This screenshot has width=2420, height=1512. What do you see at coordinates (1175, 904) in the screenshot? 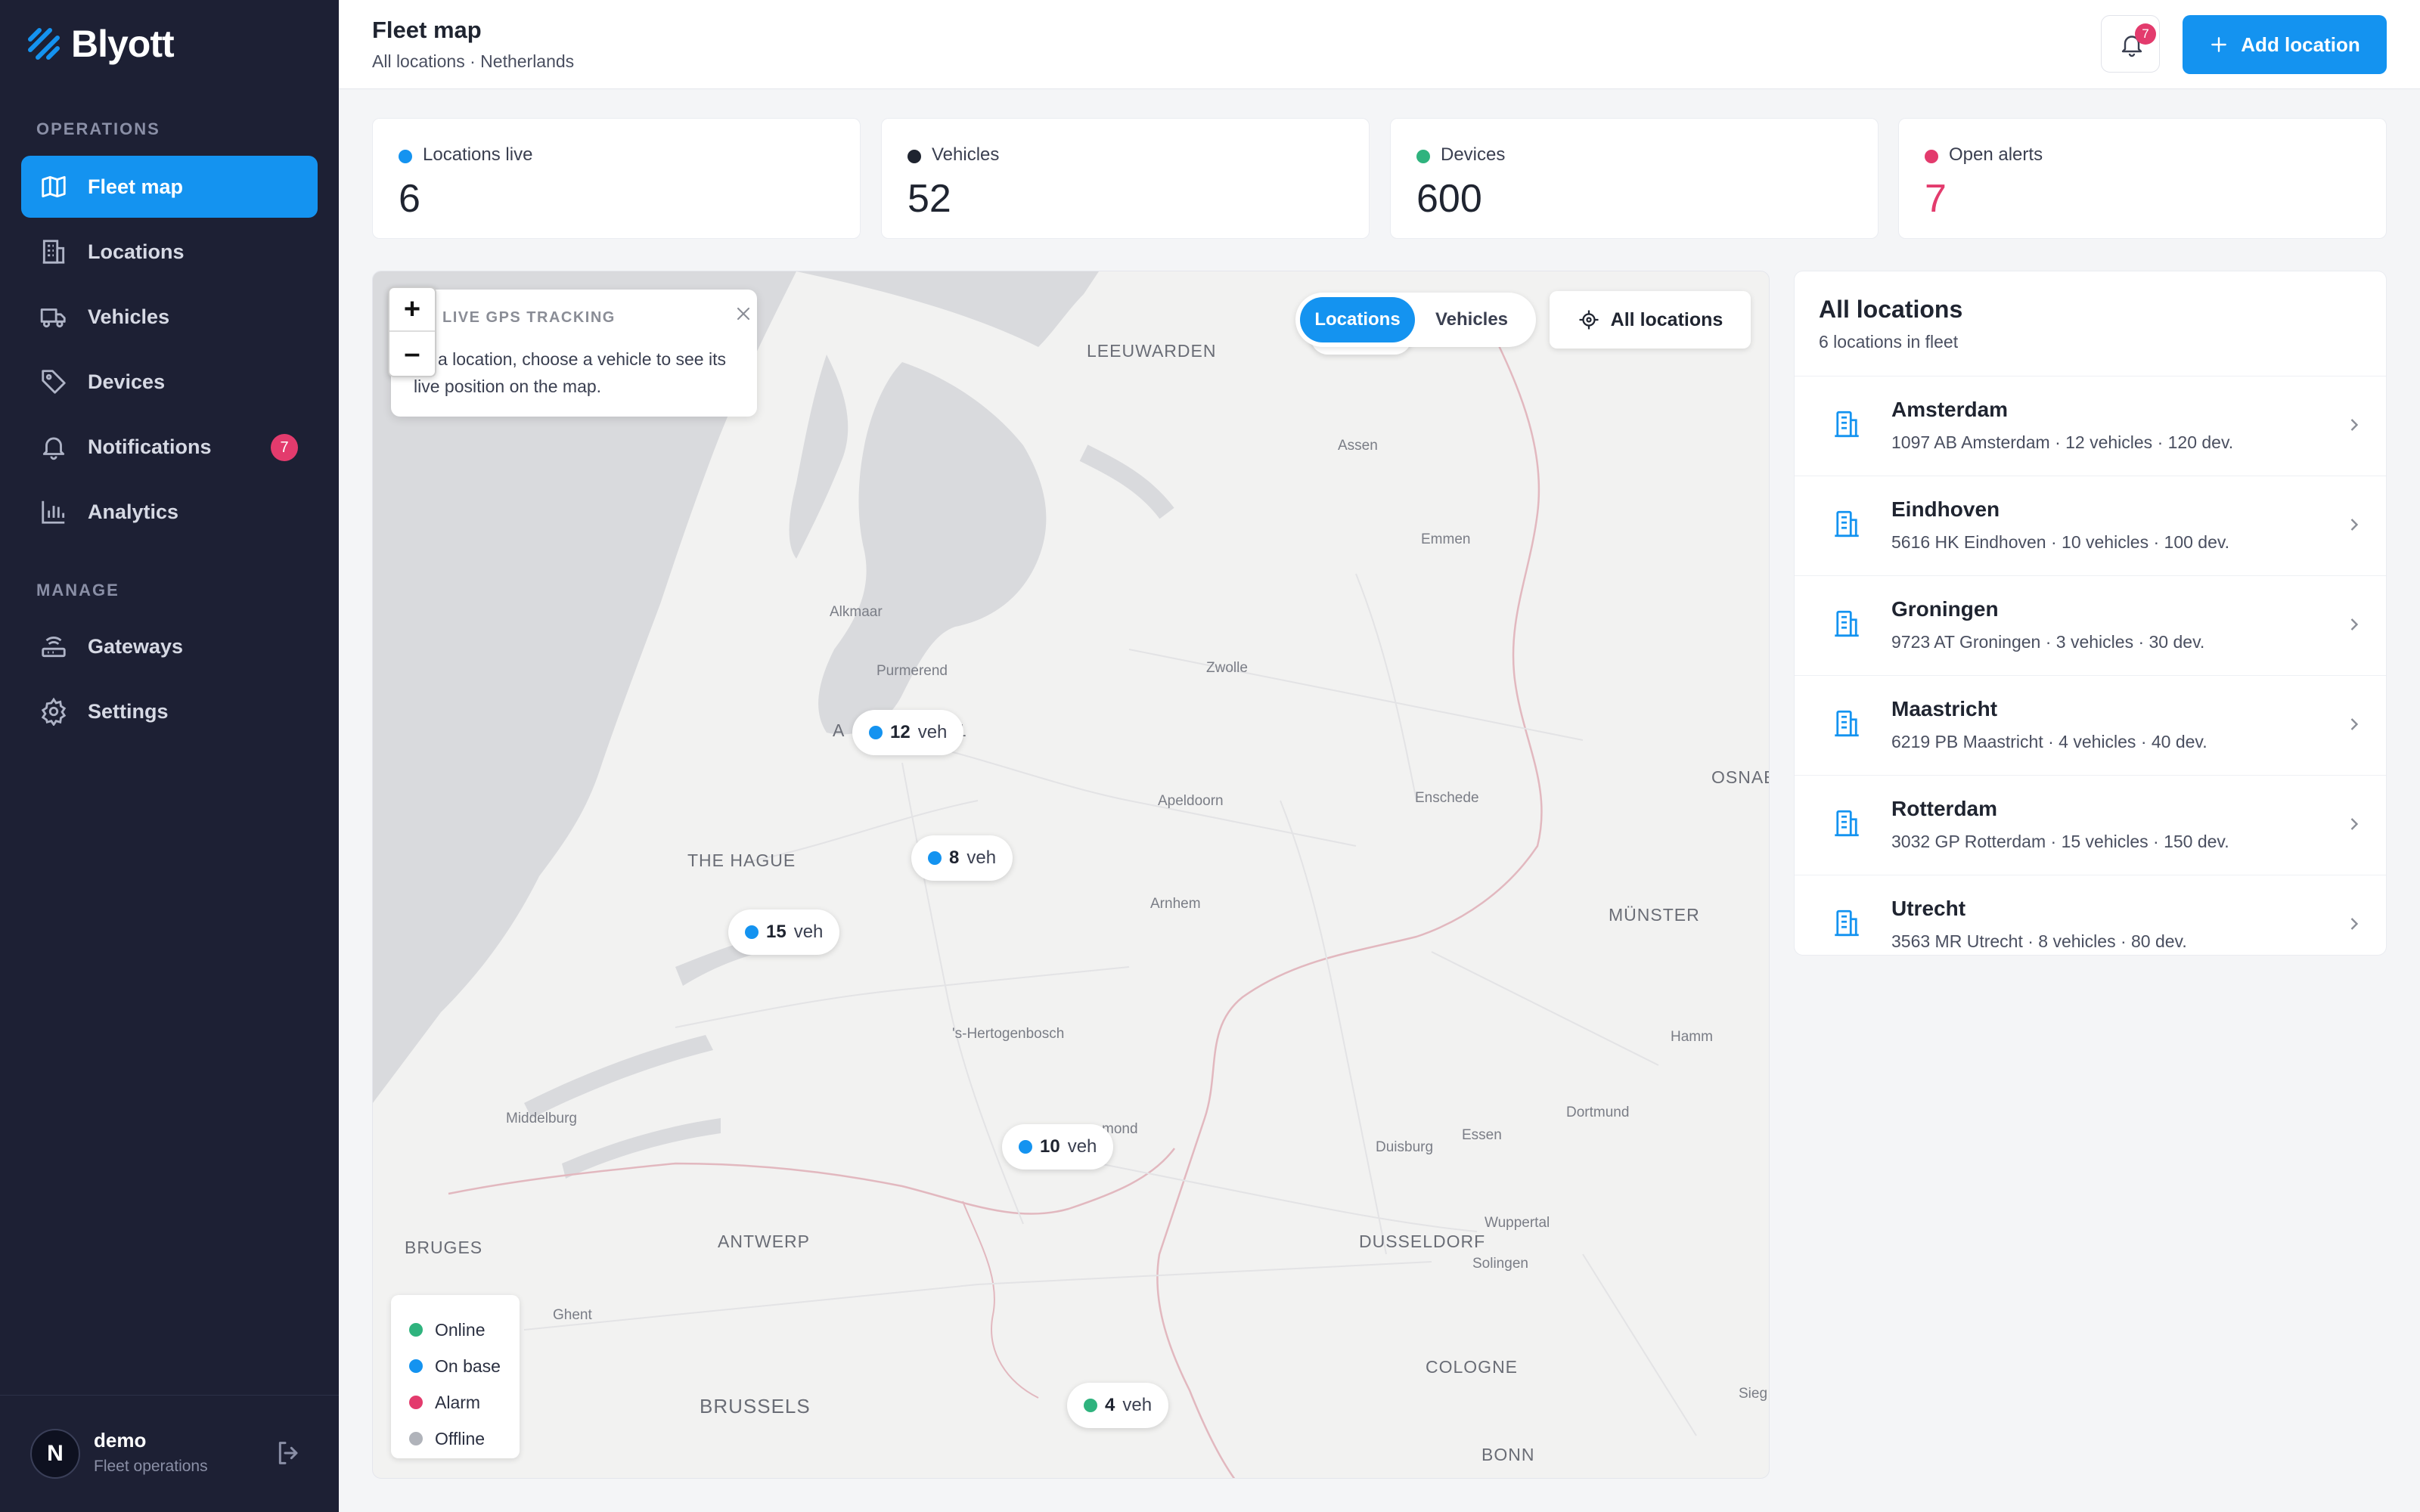
I see `map-label-arnhem: Arnhem` at bounding box center [1175, 904].